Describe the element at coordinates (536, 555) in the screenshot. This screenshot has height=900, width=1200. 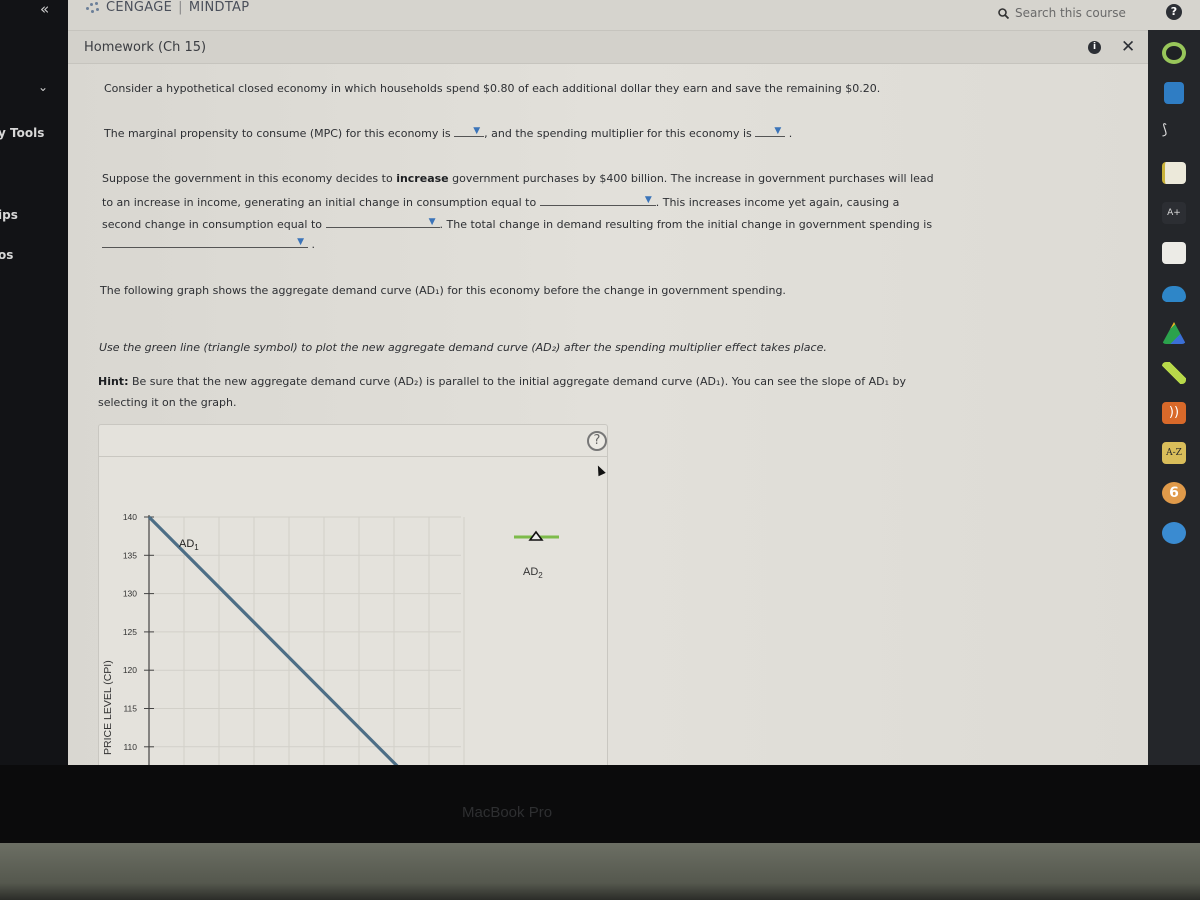
I see `ad2-tool: AD2` at that location.